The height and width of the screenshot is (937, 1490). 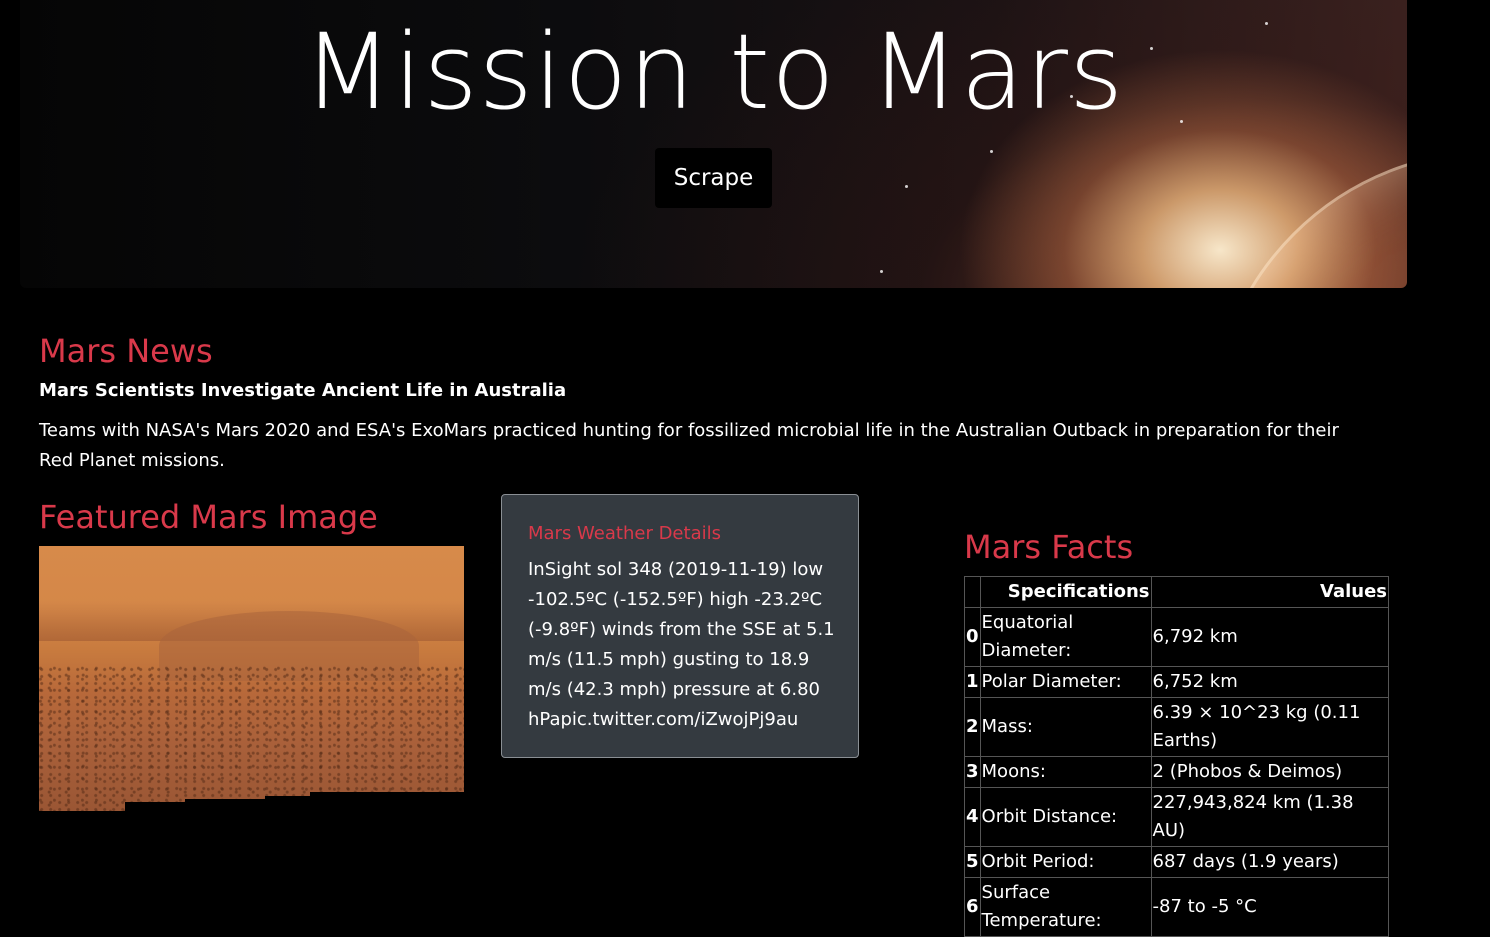 What do you see at coordinates (624, 533) in the screenshot?
I see `weather-heading: Mars Weather Details` at bounding box center [624, 533].